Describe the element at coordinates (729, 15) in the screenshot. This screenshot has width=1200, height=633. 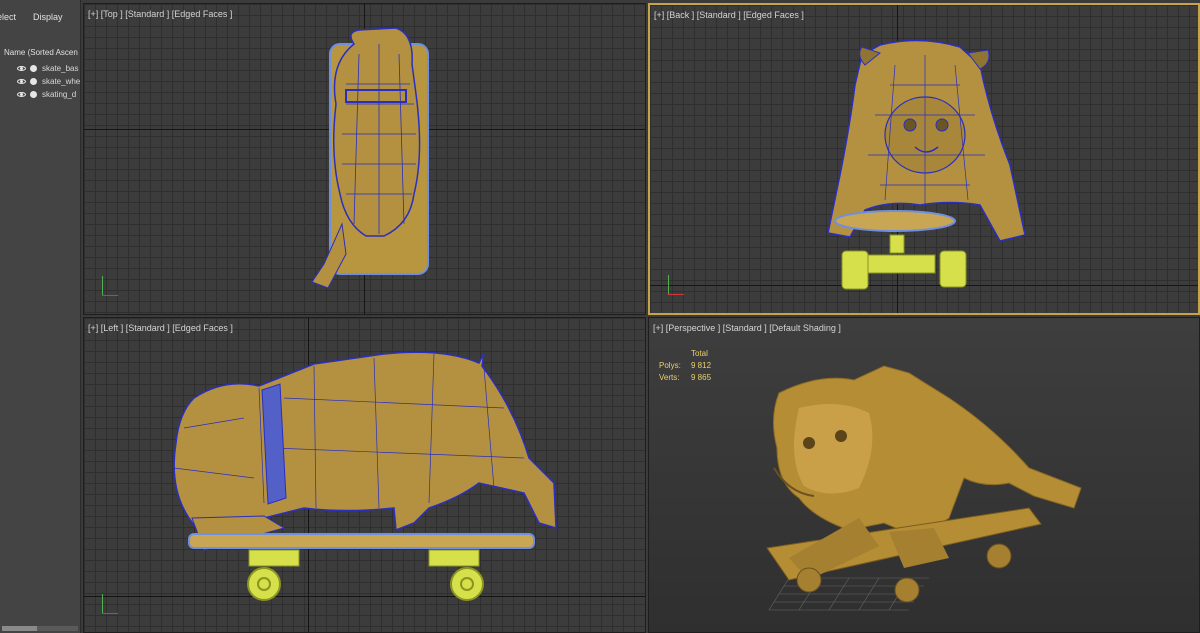
I see `viewport-label: [+] [Back ] [Standard ] [Edged Faces ]` at that location.